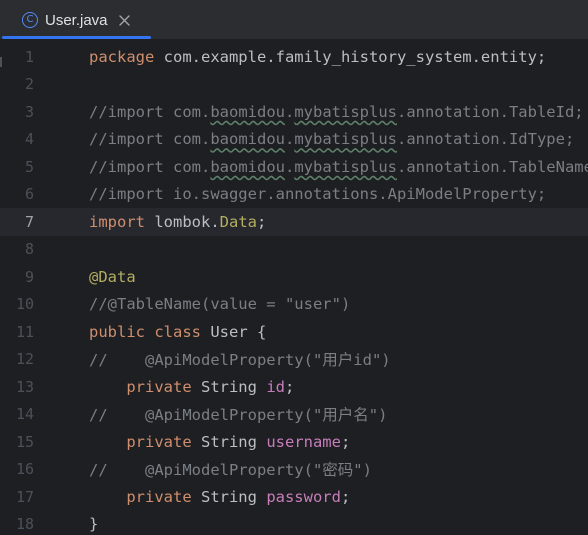 Image resolution: width=588 pixels, height=535 pixels. What do you see at coordinates (29, 194) in the screenshot?
I see `line-number: 6` at bounding box center [29, 194].